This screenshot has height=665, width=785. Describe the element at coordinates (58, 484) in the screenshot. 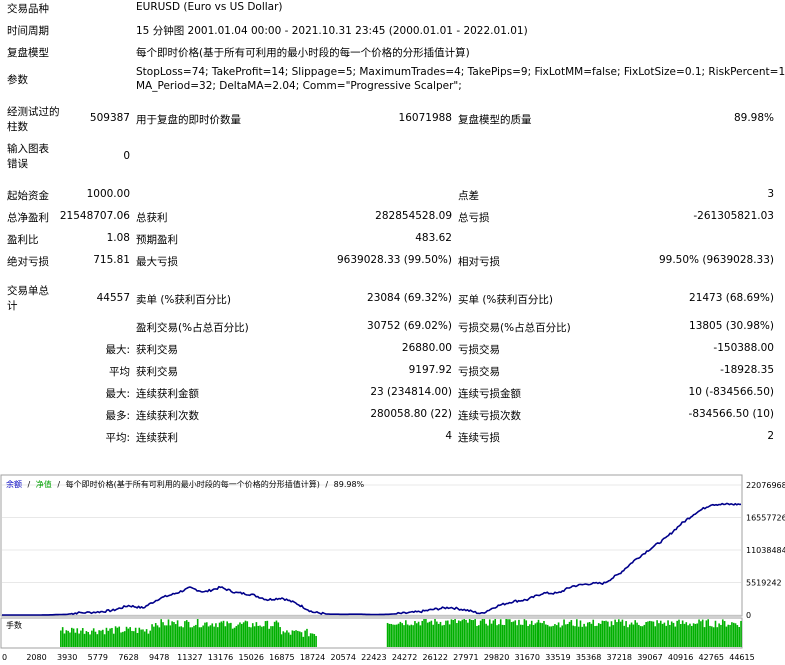

I see `legend-sep2: /` at that location.